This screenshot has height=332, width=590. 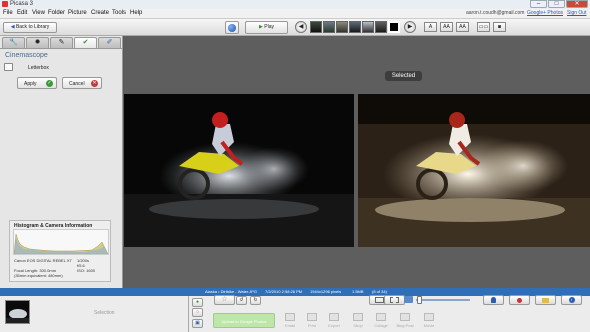 I want to click on filmstrip-thumbnail-current, so click(x=394, y=27).